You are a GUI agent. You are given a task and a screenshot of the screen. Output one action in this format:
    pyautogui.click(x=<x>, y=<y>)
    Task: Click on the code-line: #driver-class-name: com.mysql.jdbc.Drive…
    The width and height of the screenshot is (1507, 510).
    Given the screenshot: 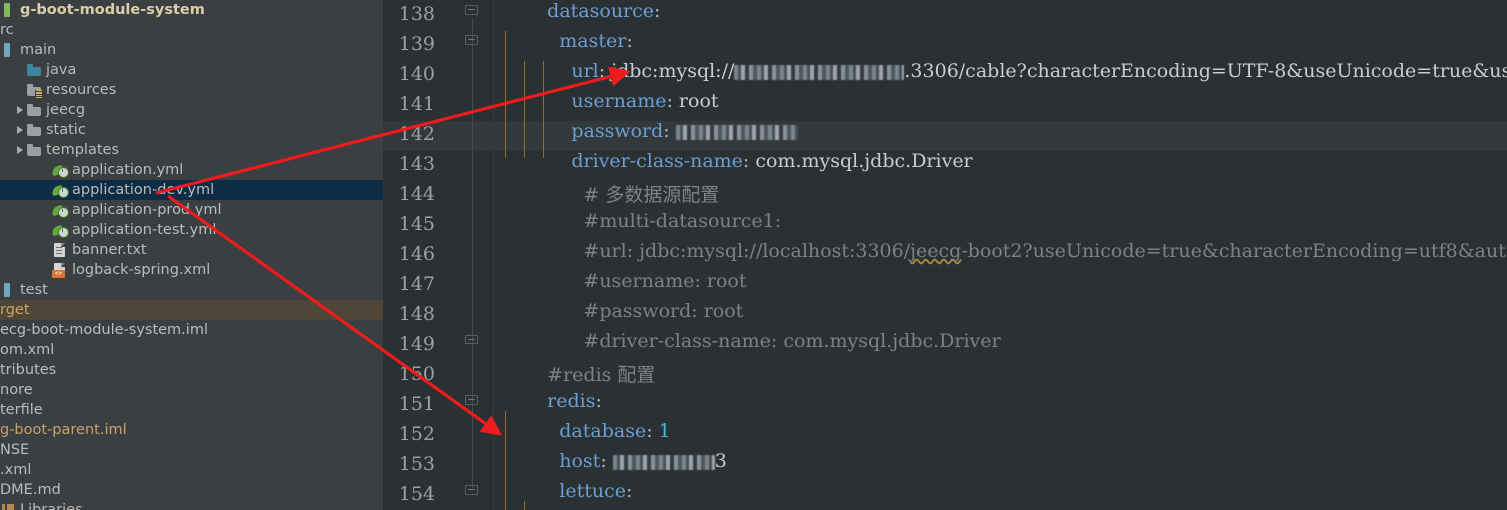 What is the action you would take?
    pyautogui.click(x=761, y=341)
    